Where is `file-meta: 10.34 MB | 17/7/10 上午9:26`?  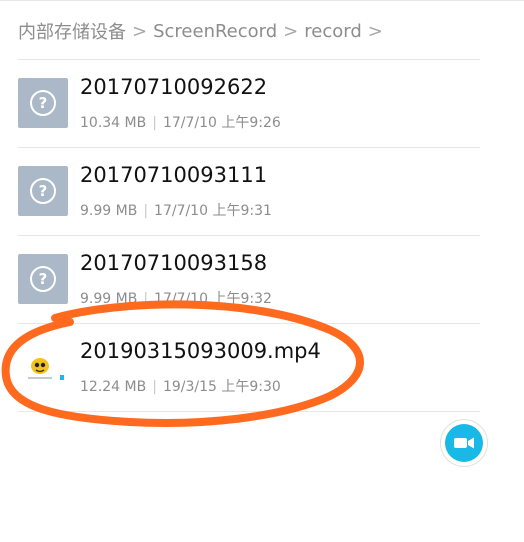 file-meta: 10.34 MB | 17/7/10 上午9:26 is located at coordinates (180, 122).